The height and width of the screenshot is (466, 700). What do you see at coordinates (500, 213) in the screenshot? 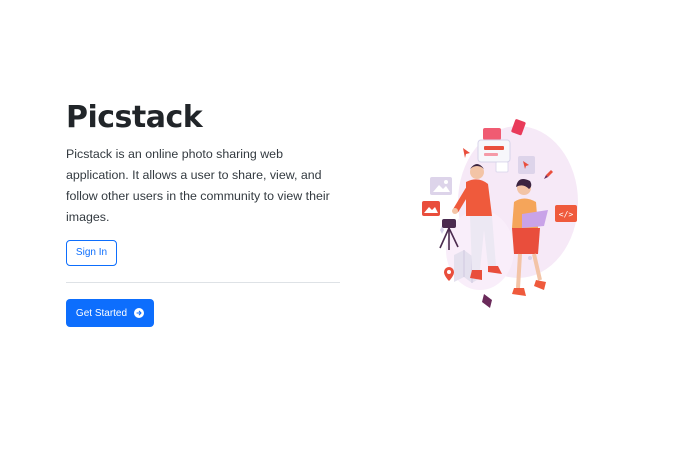
I see `photographer-illustration: </>` at bounding box center [500, 213].